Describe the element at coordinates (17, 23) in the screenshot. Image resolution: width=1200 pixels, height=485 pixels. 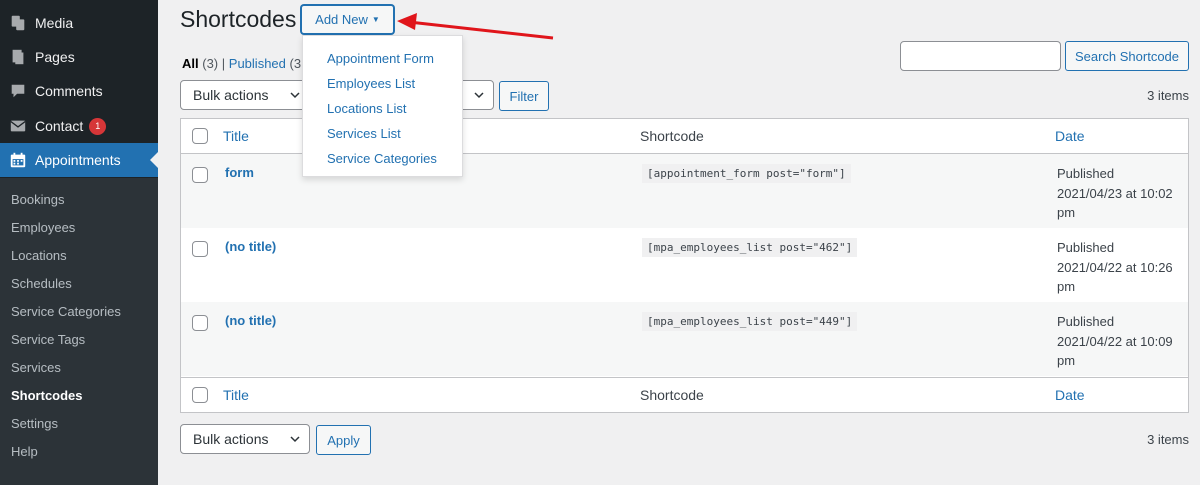
I see `media-icon` at that location.